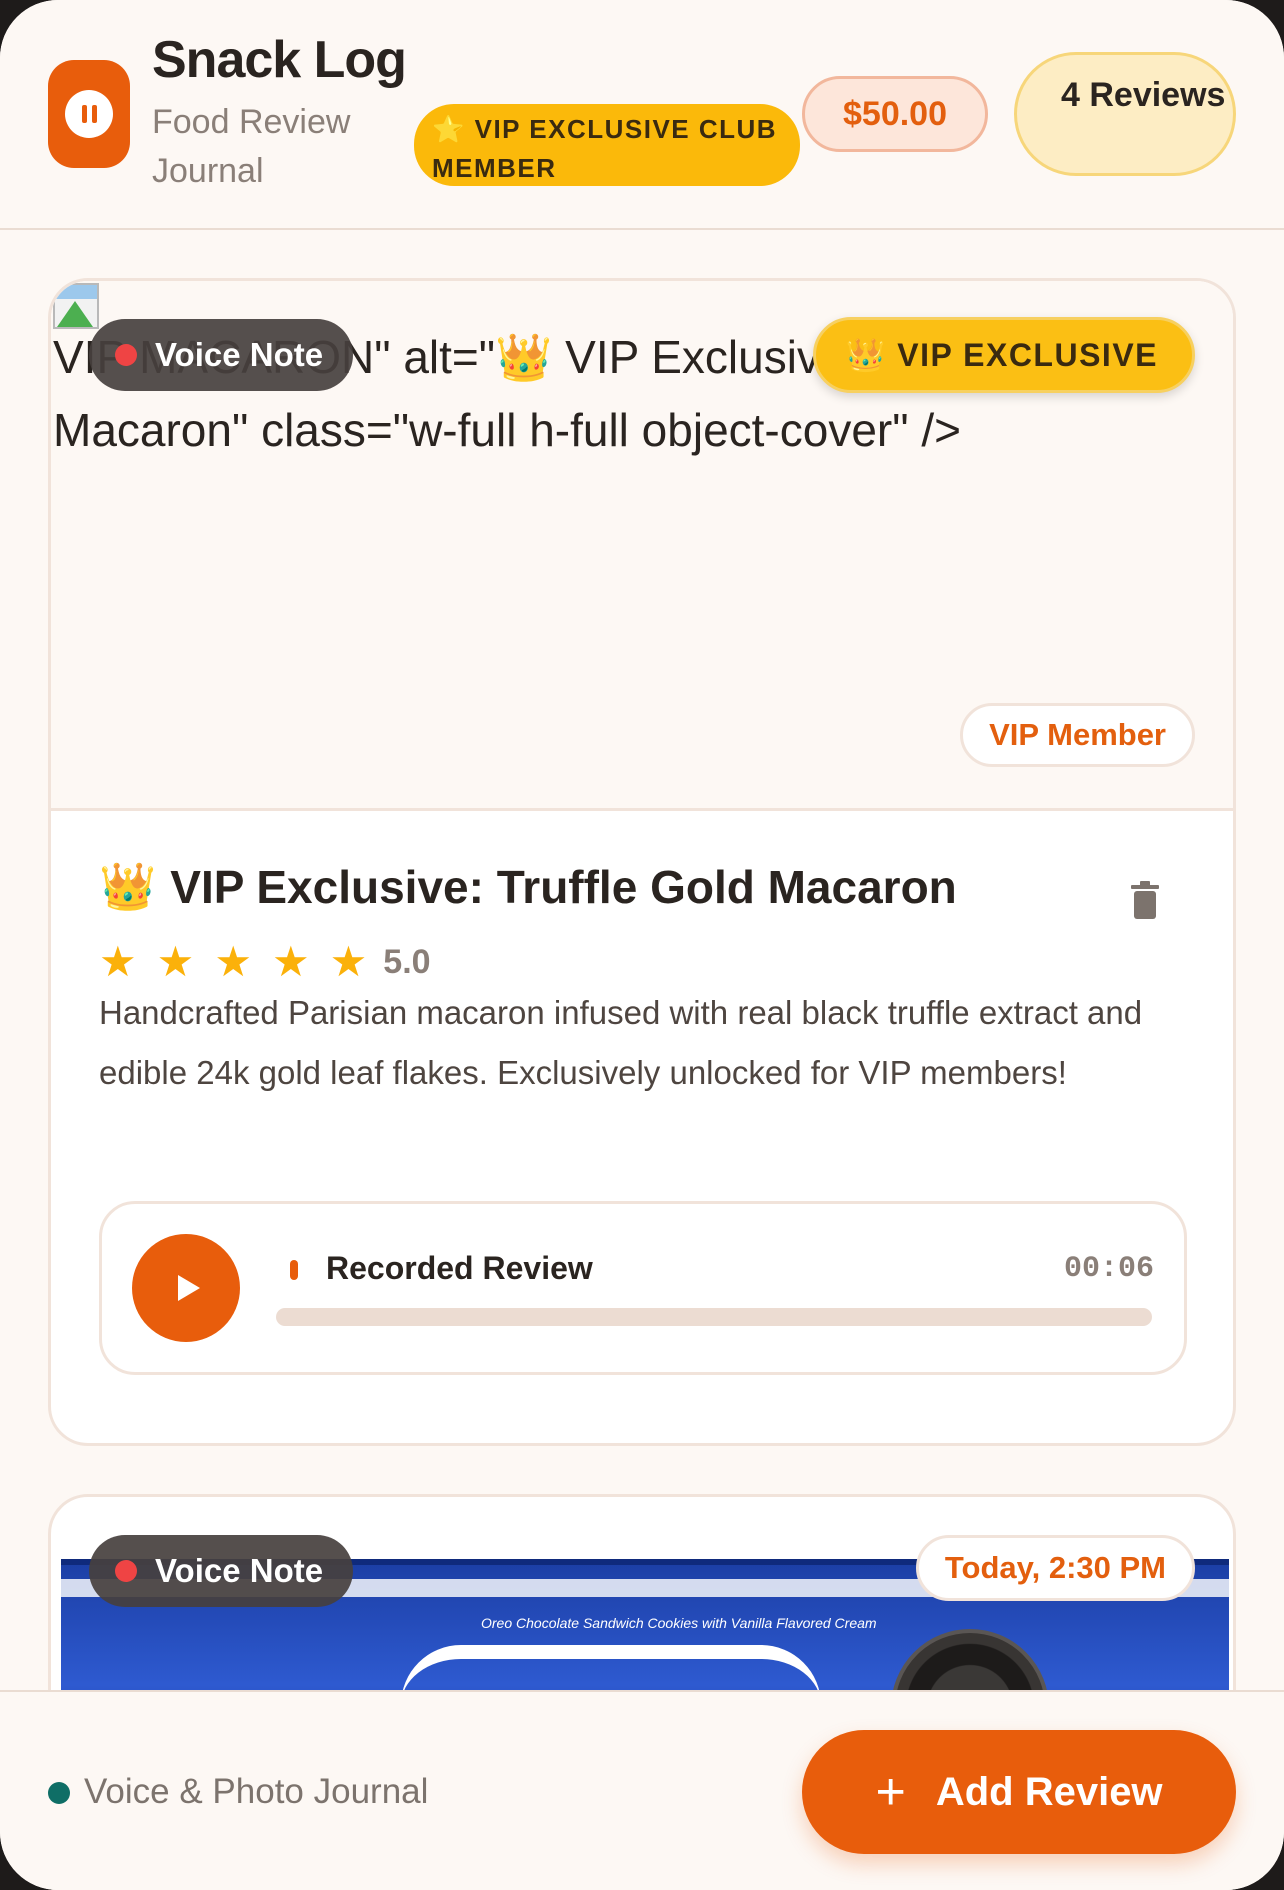  I want to click on add-review-button: + Add Review, so click(1019, 1792).